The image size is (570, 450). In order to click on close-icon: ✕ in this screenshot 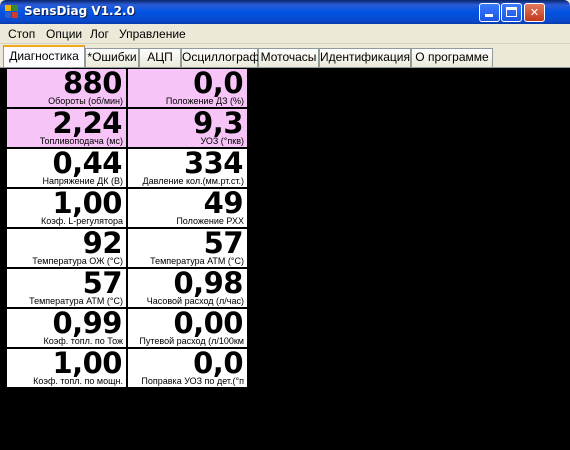, I will do `click(534, 12)`.